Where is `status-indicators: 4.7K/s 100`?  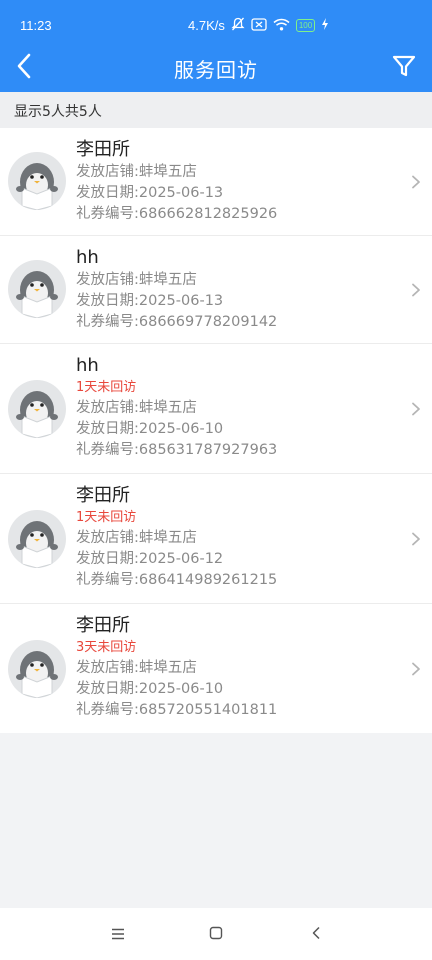
status-indicators: 4.7K/s 100 is located at coordinates (258, 25).